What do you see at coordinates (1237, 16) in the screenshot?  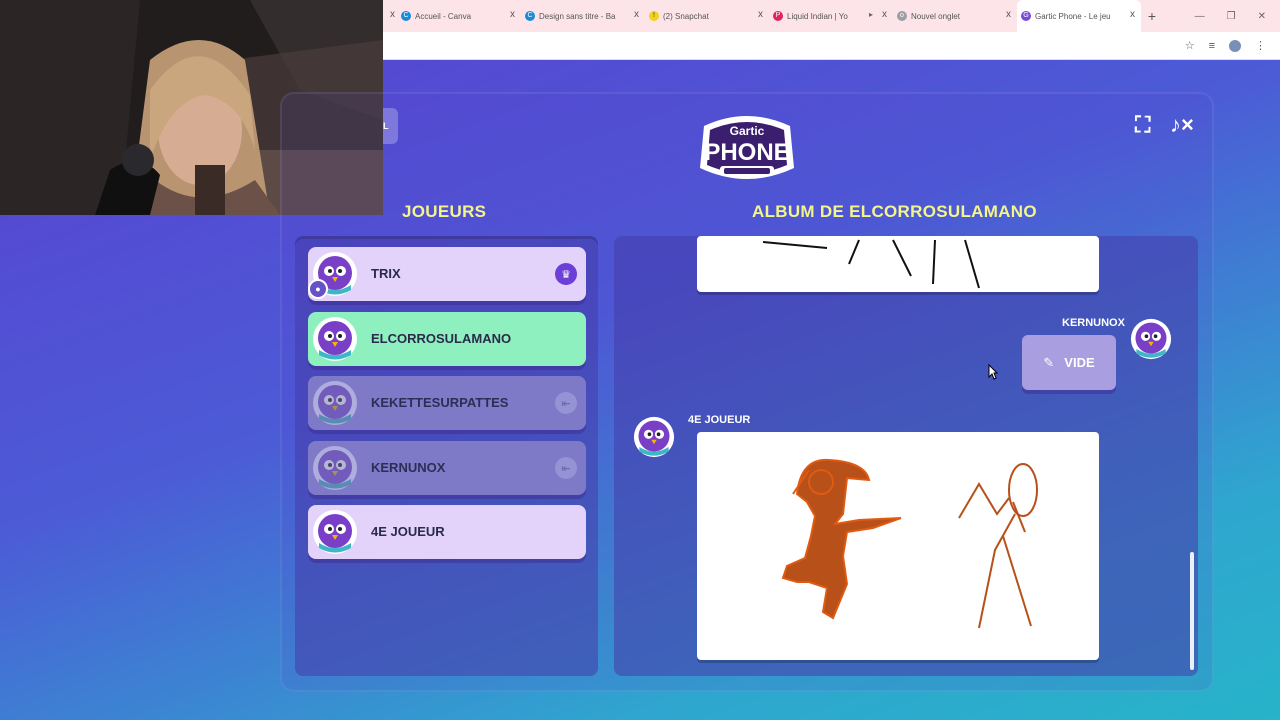 I see `window-controls: — ❐ ✕` at bounding box center [1237, 16].